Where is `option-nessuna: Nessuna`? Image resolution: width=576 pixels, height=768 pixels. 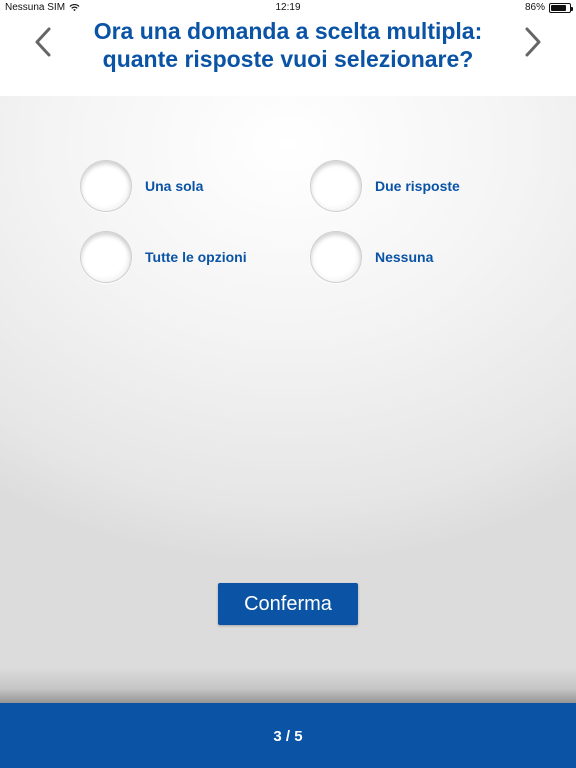 option-nessuna: Nessuna is located at coordinates (371, 257).